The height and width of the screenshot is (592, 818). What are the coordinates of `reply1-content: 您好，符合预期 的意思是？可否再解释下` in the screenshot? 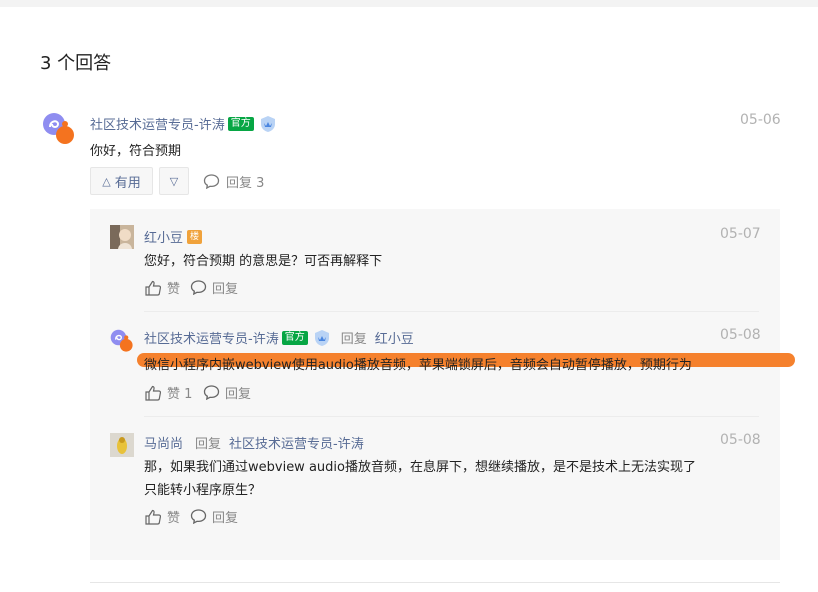 It's located at (263, 261).